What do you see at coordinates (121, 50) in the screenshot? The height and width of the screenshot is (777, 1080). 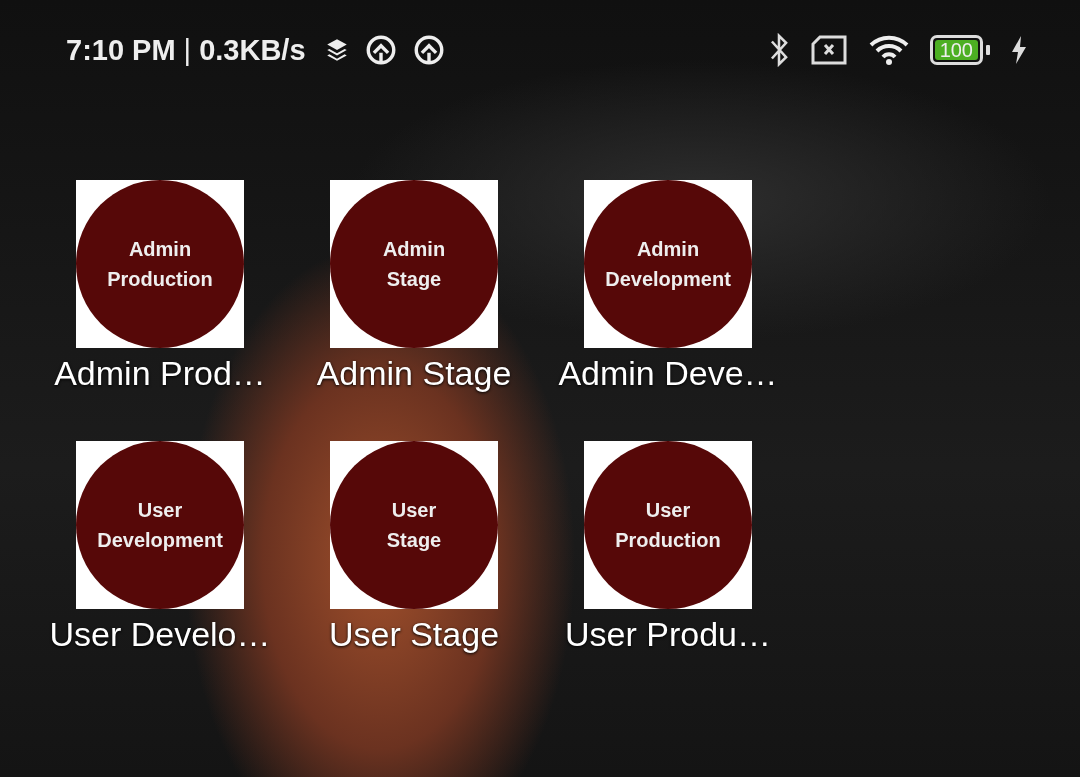 I see `clock-time: 7:10 PM` at bounding box center [121, 50].